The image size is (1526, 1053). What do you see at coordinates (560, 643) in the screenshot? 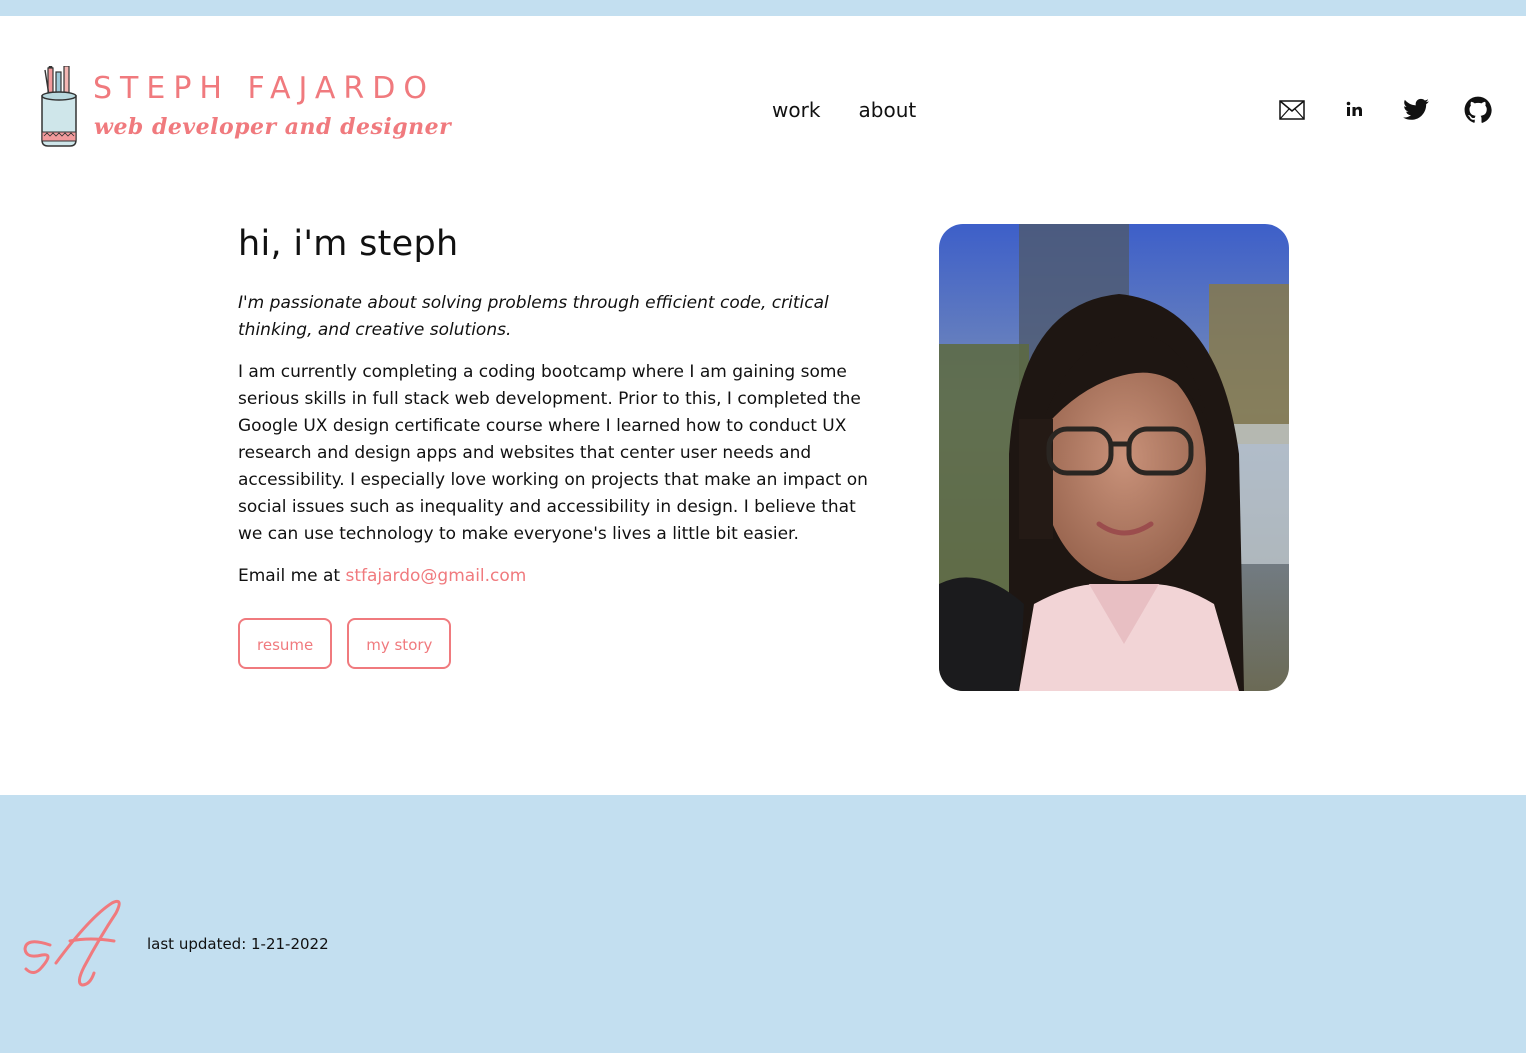
I see `intro-buttons: resume my story` at bounding box center [560, 643].